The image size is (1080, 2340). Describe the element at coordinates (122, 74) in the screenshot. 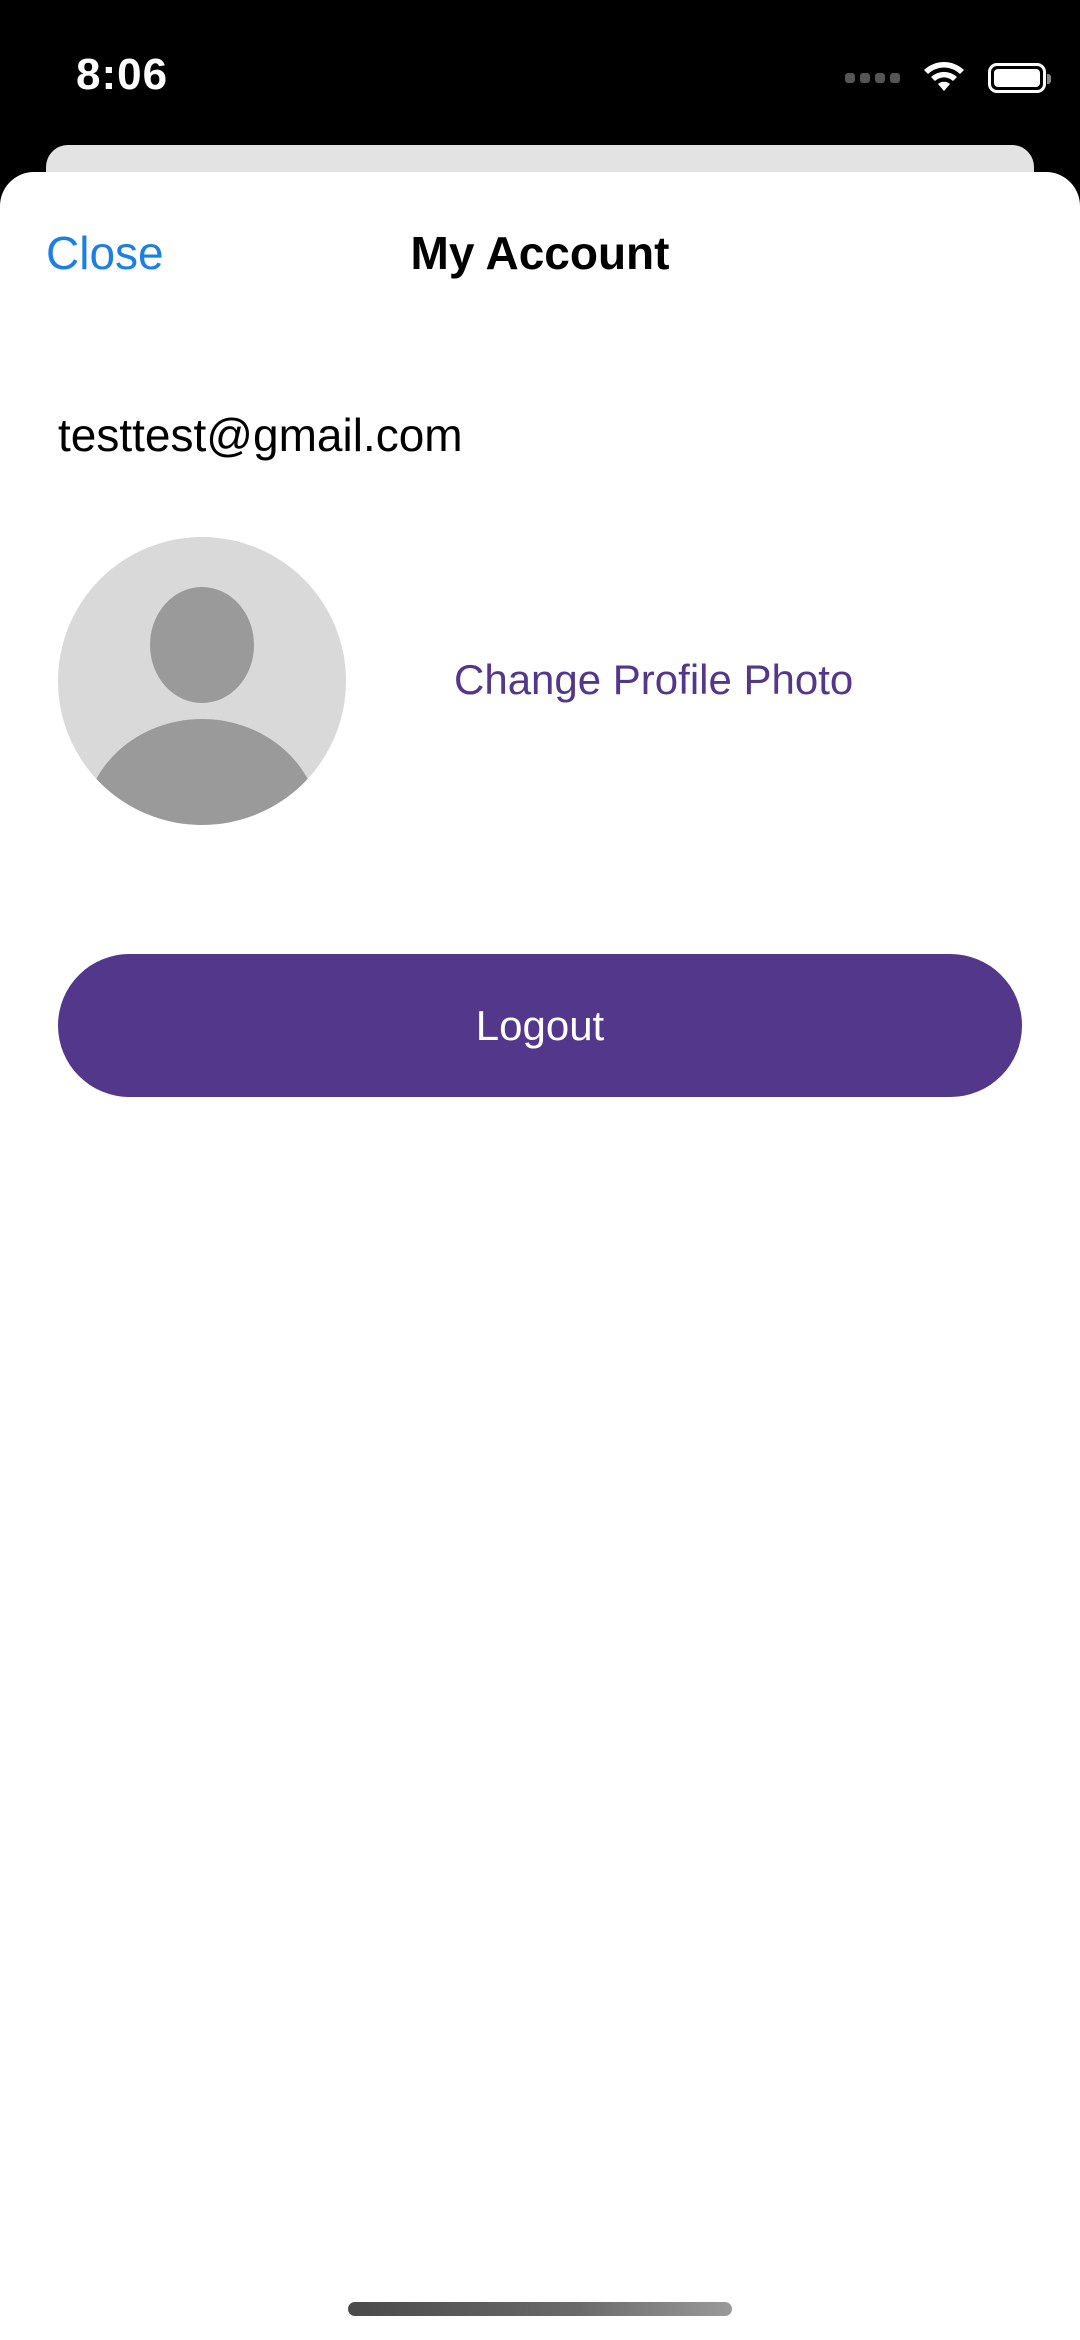

I see `status-time: 8:06` at that location.